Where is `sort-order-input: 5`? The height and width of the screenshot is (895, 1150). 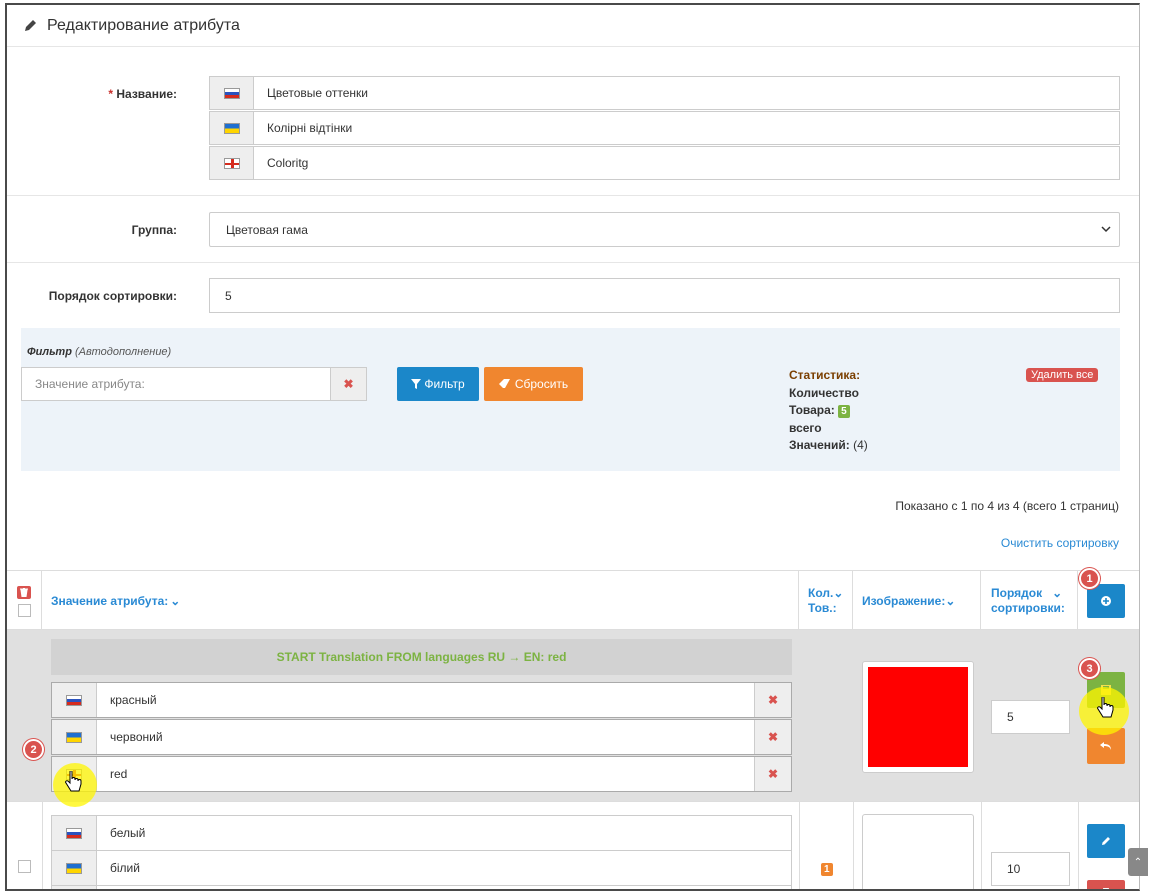
sort-order-input: 5 is located at coordinates (664, 295).